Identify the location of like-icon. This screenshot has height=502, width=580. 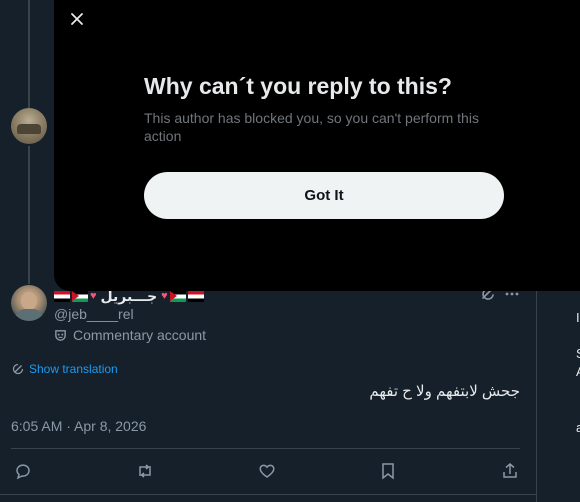
(267, 471).